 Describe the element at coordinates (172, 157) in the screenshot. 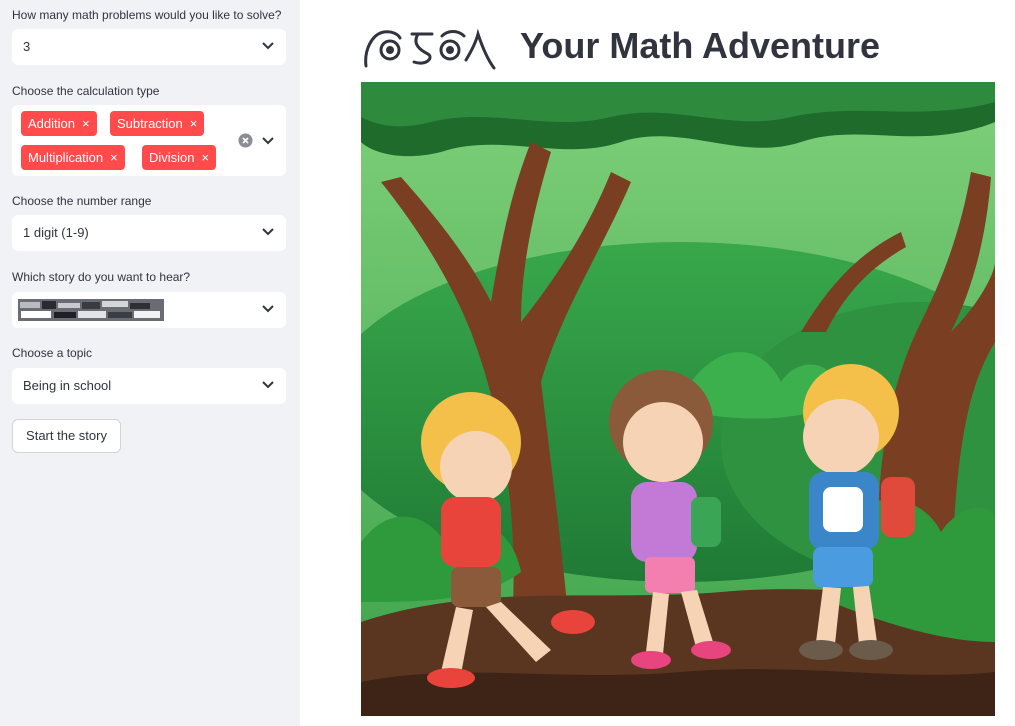

I see `tag-label: Division` at that location.